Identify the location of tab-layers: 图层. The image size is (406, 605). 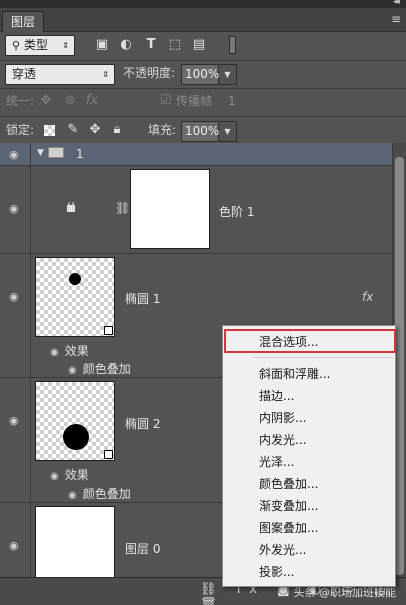
(23, 21).